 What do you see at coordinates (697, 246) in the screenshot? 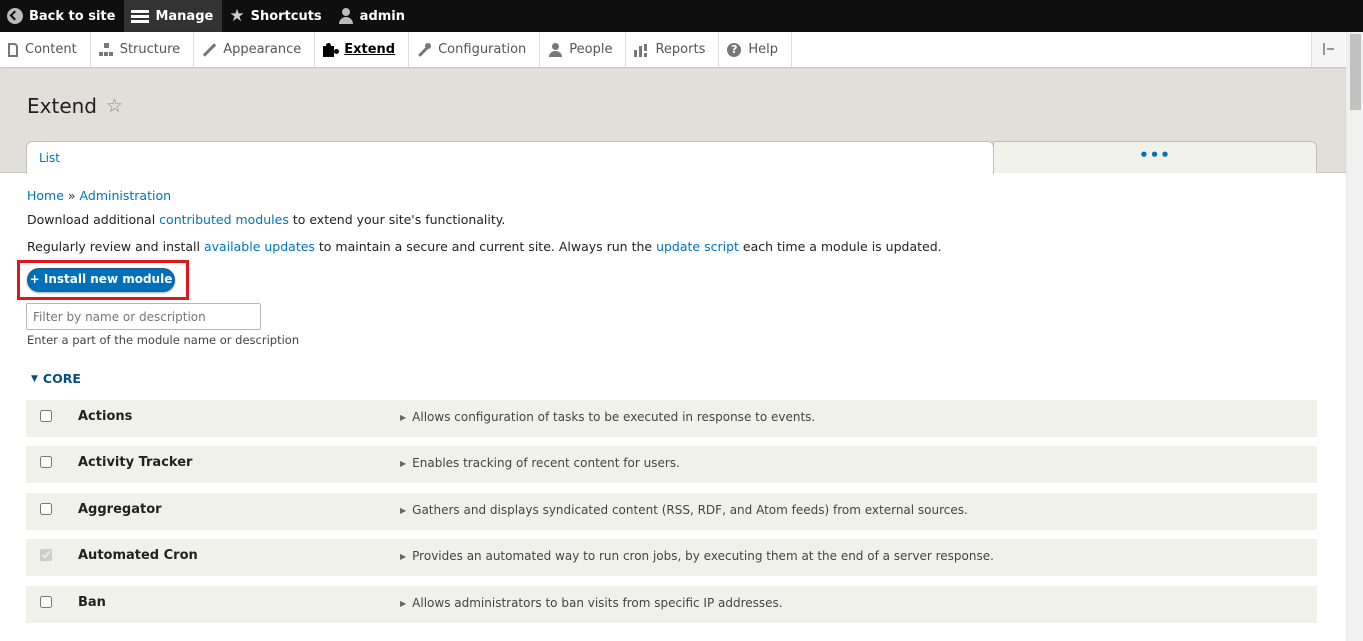
I see `update-script-link: update script` at bounding box center [697, 246].